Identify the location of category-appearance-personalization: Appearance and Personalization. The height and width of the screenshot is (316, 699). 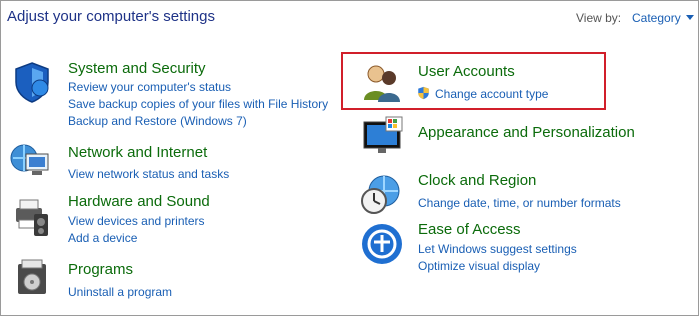
(526, 132).